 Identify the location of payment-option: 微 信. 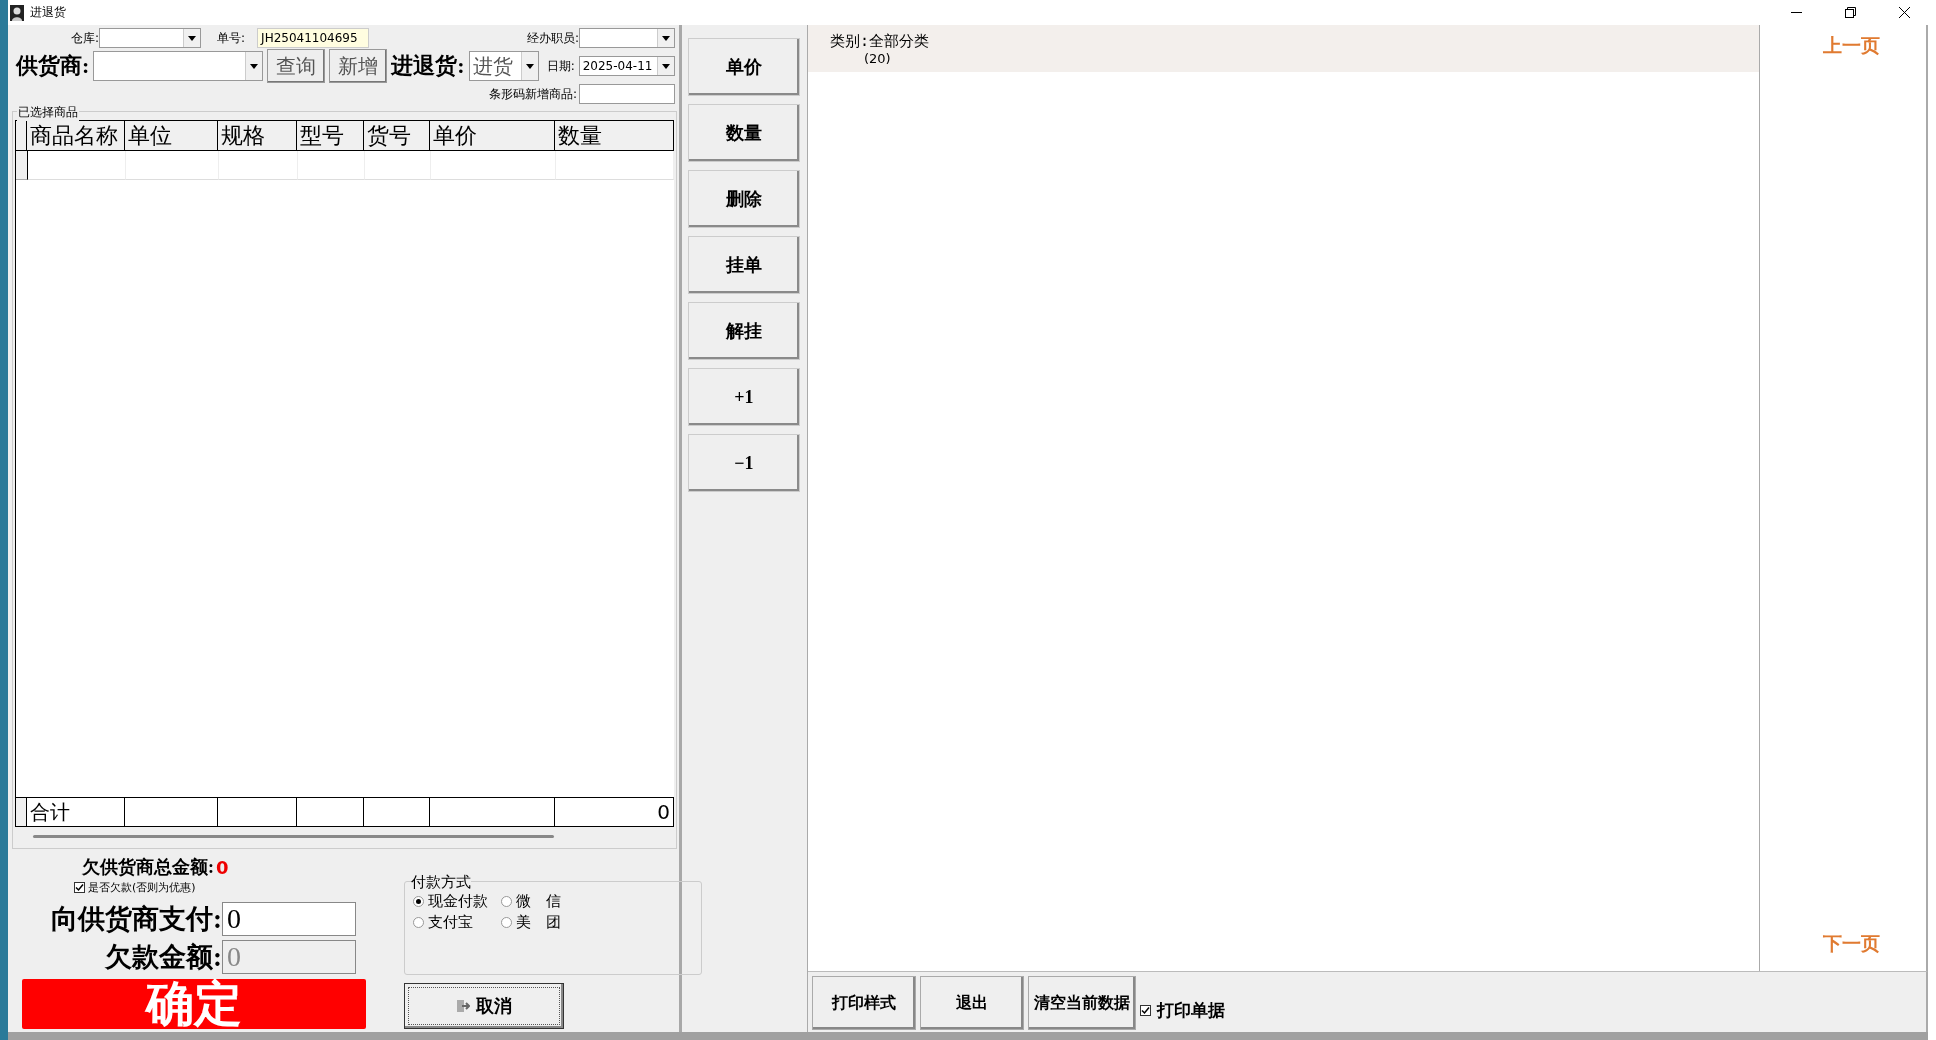
(551, 901).